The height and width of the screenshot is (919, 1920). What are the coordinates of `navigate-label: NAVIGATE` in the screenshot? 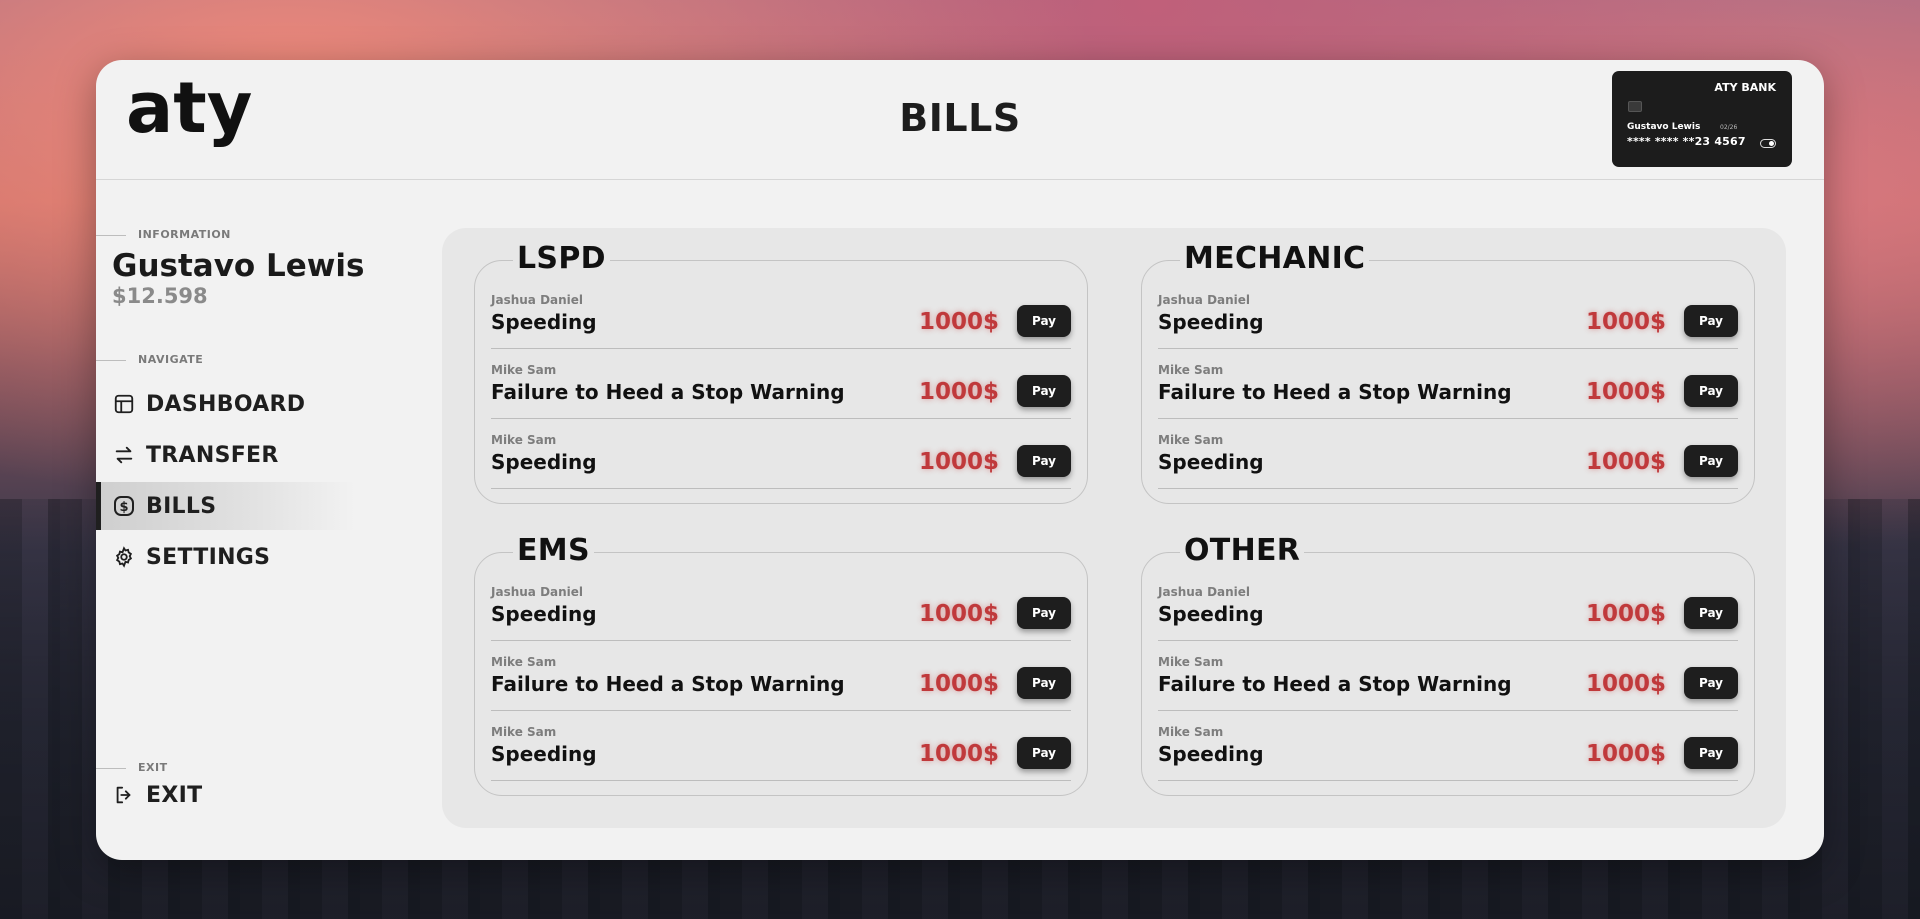 It's located at (149, 359).